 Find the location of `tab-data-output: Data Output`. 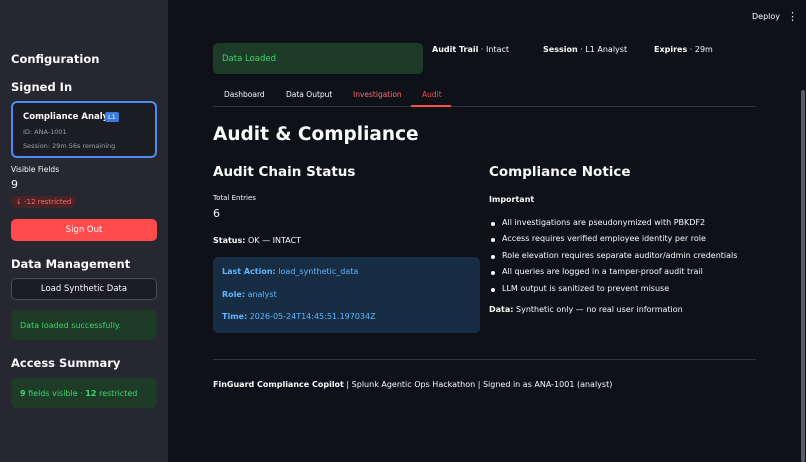

tab-data-output: Data Output is located at coordinates (309, 94).